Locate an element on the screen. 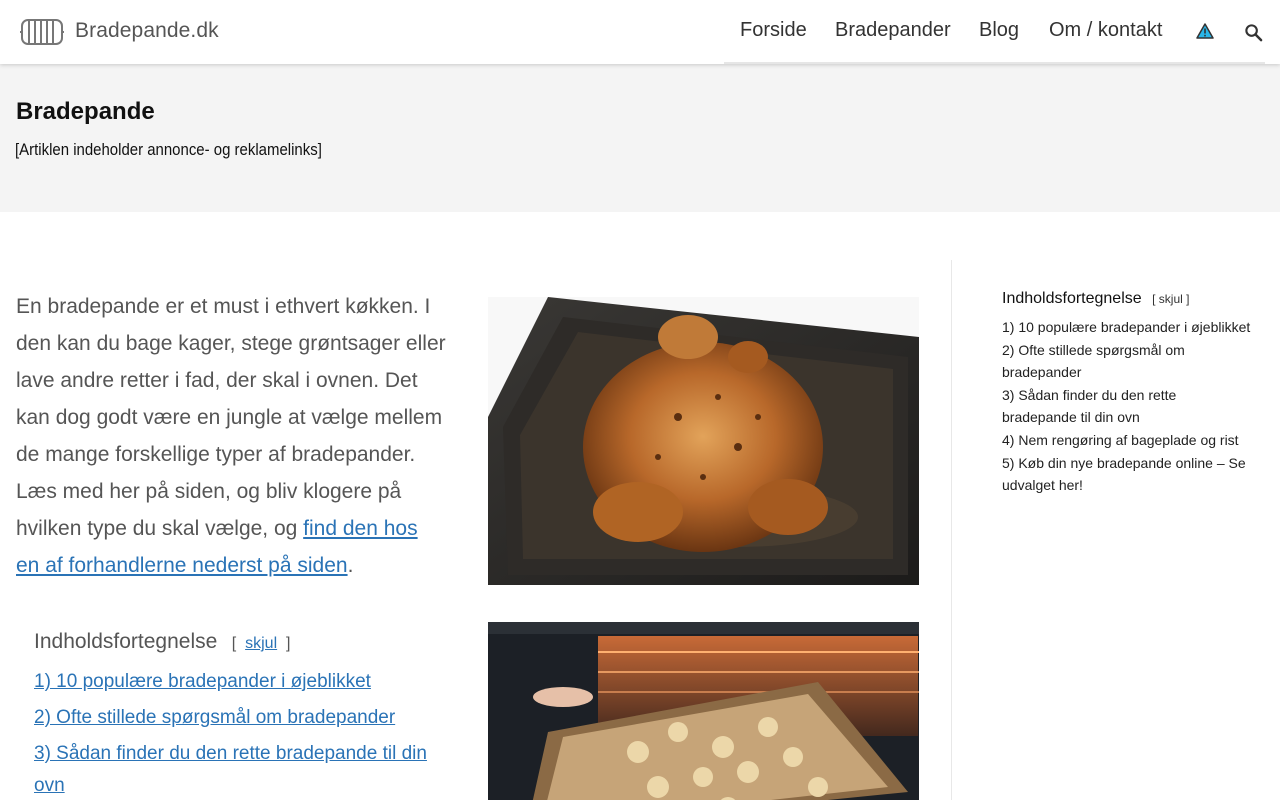 This screenshot has width=1280, height=800. sidebar-toc-title: Indholdsfortegnelse is located at coordinates (1072, 298).